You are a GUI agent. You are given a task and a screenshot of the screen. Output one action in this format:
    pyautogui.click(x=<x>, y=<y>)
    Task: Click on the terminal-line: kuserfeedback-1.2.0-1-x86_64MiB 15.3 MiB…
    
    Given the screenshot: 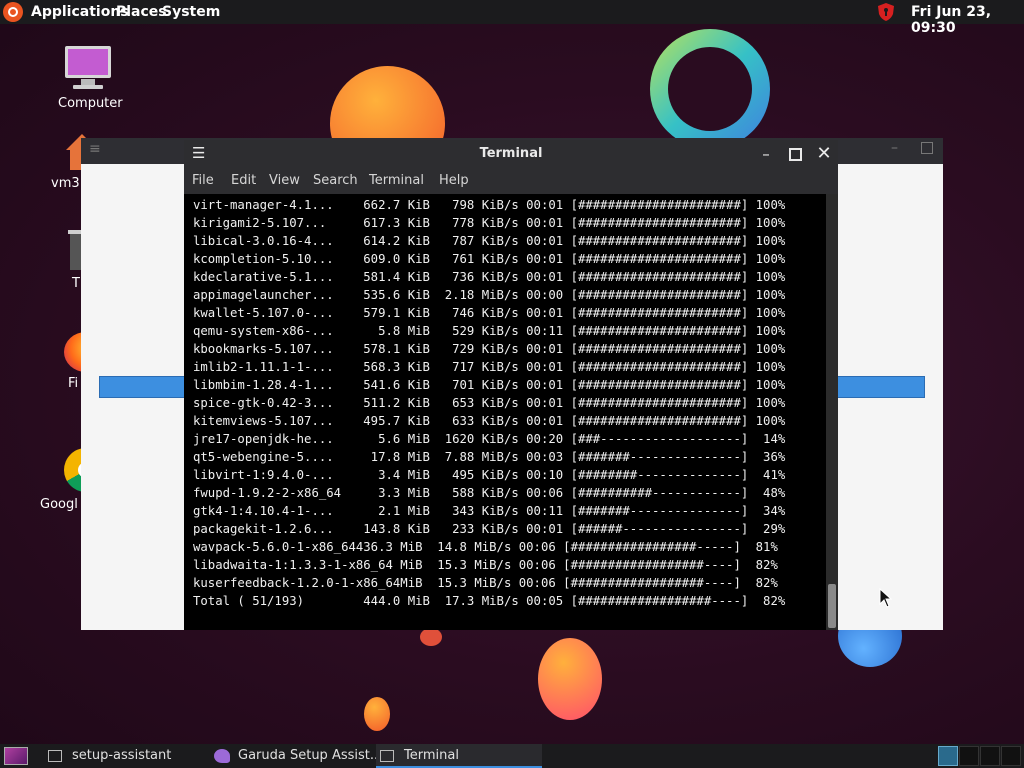 What is the action you would take?
    pyautogui.click(x=485, y=583)
    